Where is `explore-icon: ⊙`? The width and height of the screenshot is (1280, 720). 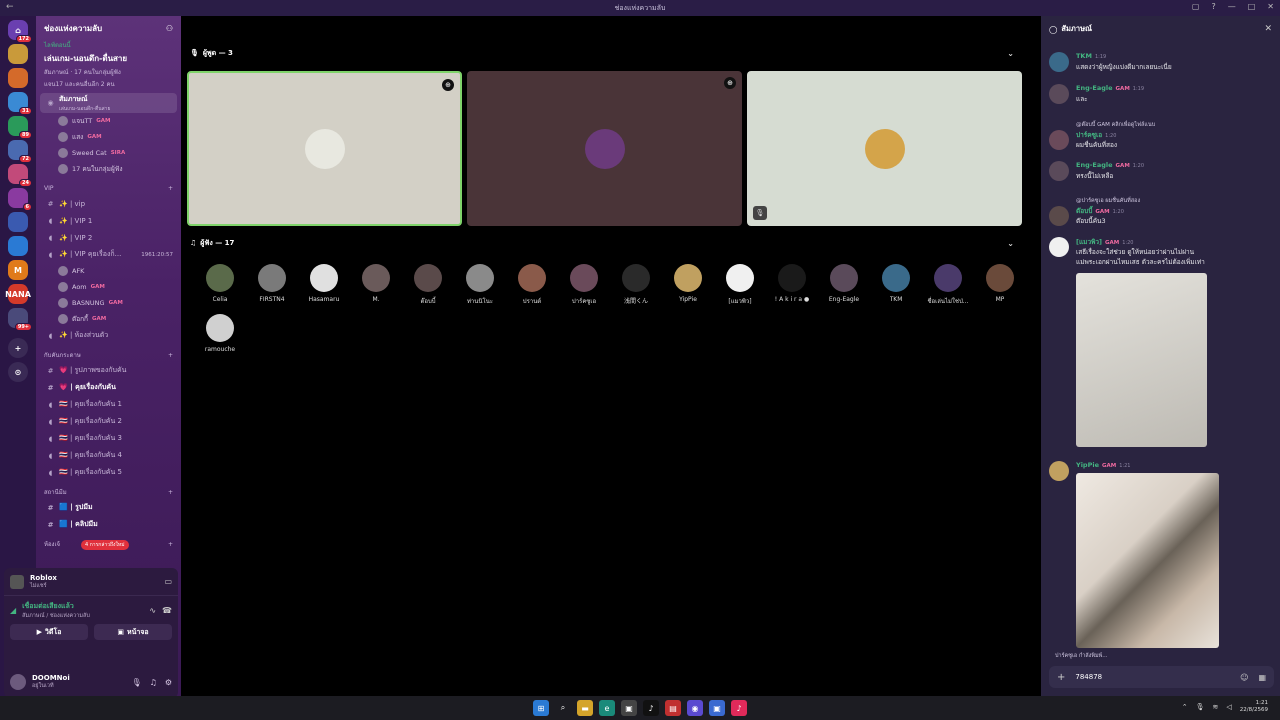 explore-icon: ⊙ is located at coordinates (18, 372).